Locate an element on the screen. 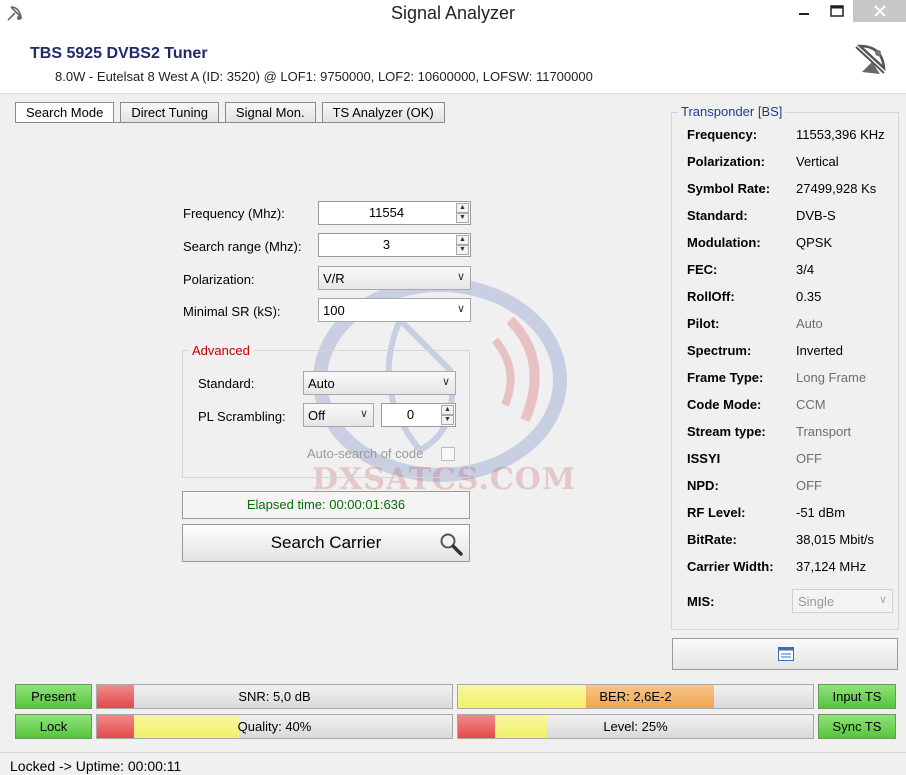 The height and width of the screenshot is (775, 906). lock-indicator: Lock is located at coordinates (53, 726).